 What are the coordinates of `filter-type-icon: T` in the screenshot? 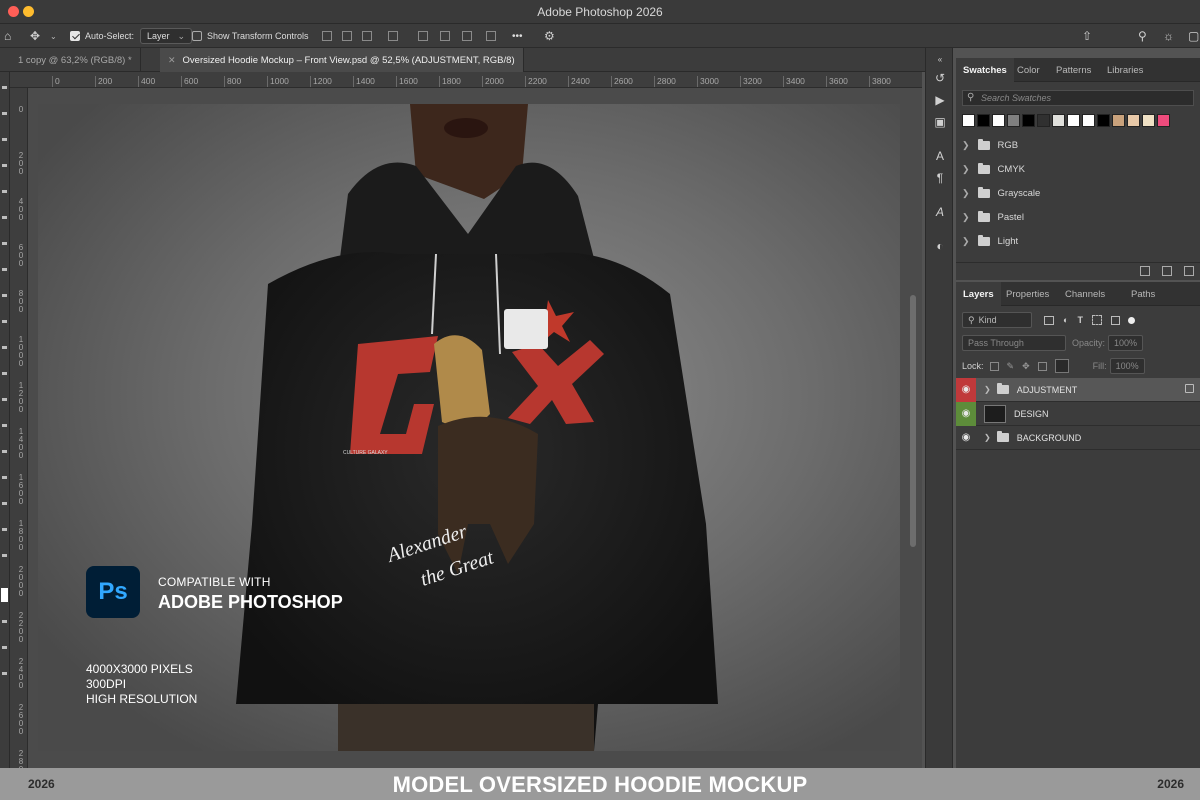 It's located at (1080, 320).